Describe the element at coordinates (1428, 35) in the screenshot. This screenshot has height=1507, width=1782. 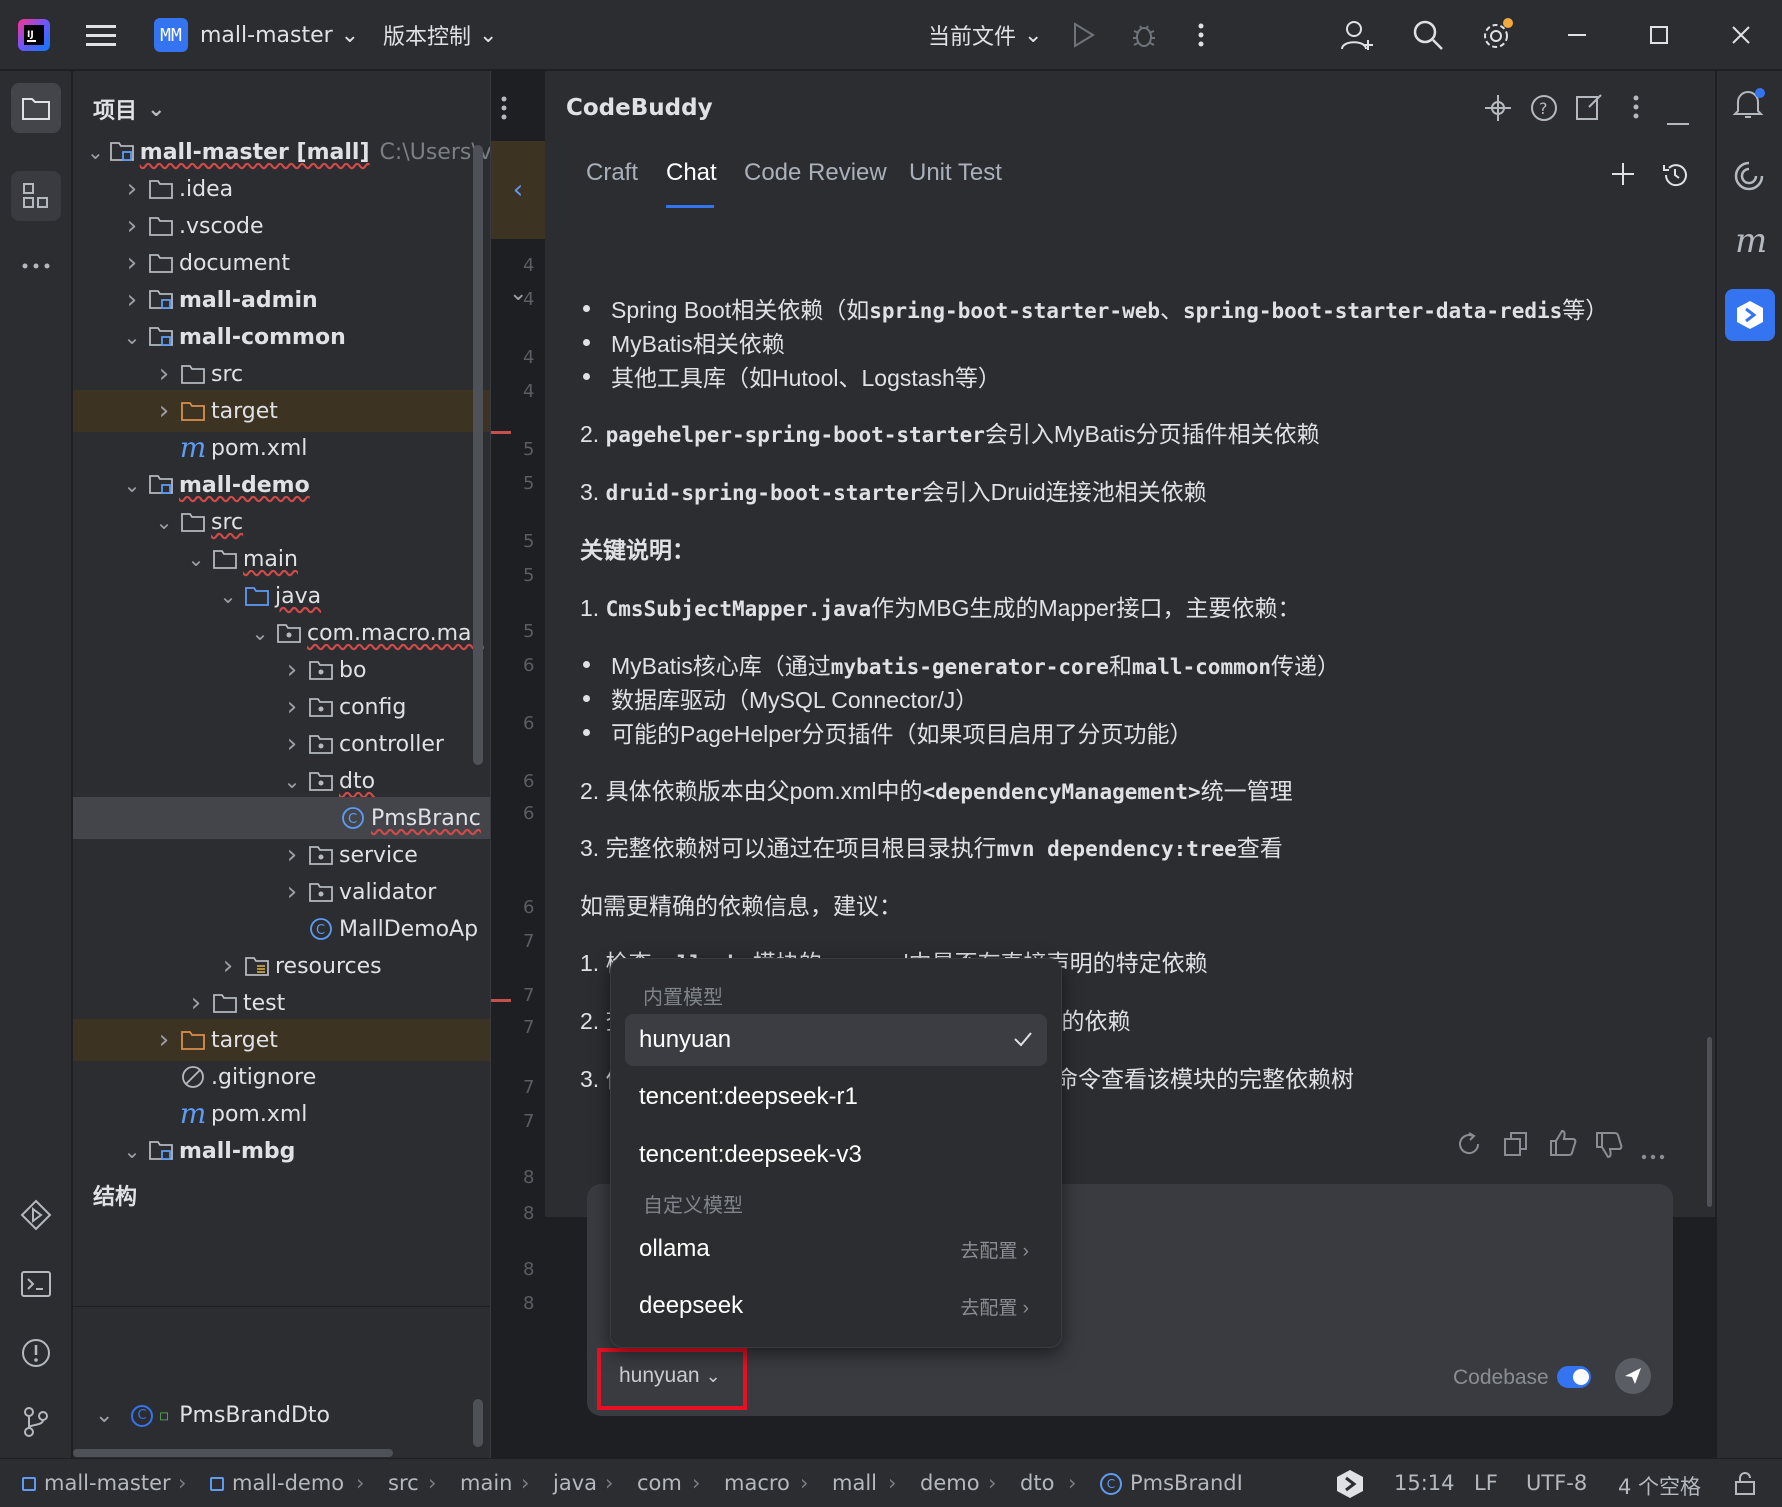
I see `search-icon` at that location.